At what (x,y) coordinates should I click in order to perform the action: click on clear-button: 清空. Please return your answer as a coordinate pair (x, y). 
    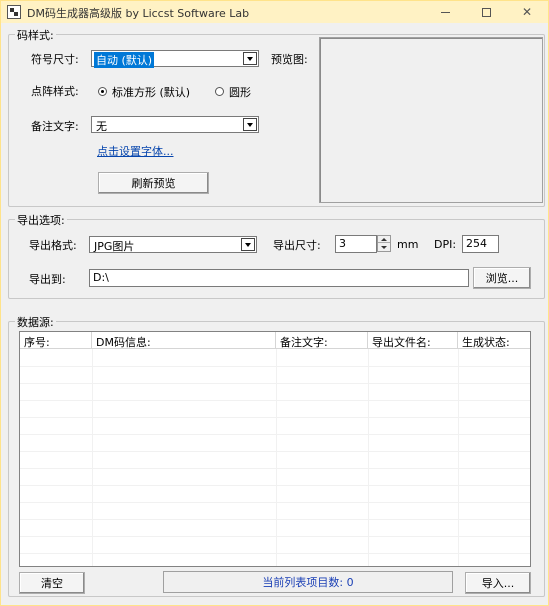
    Looking at the image, I should click on (52, 583).